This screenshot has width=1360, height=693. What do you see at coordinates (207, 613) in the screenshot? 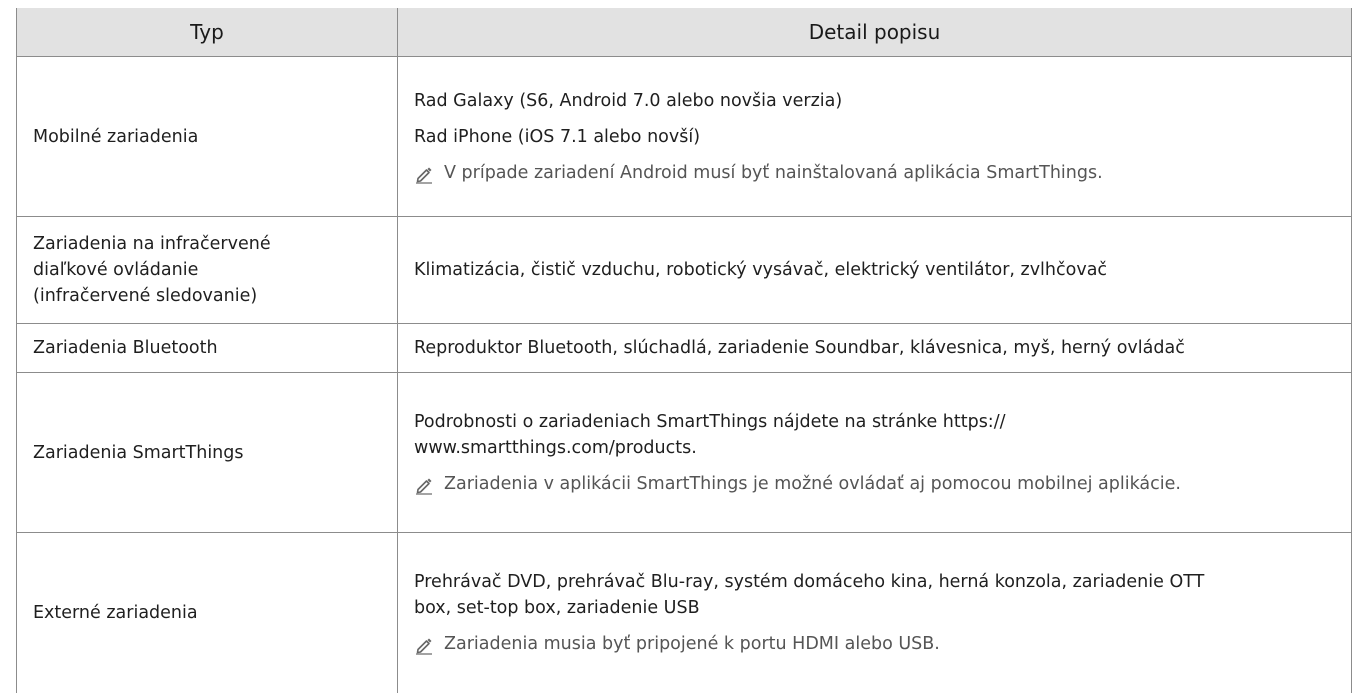
I see `type-cell: Externé zariadenia` at bounding box center [207, 613].